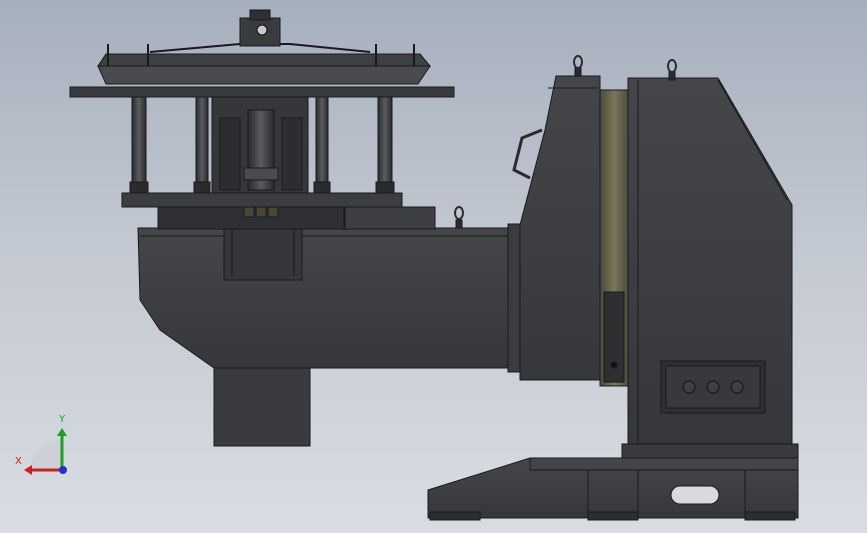  Describe the element at coordinates (62, 419) in the screenshot. I see `axis-y-label: Y` at that location.